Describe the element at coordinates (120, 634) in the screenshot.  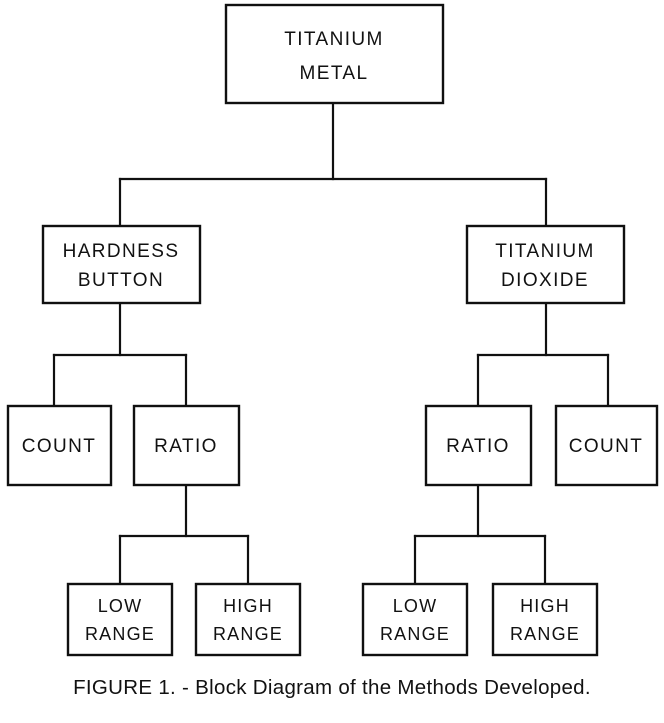
I see `node-left-low-range-line2: RANGE` at that location.